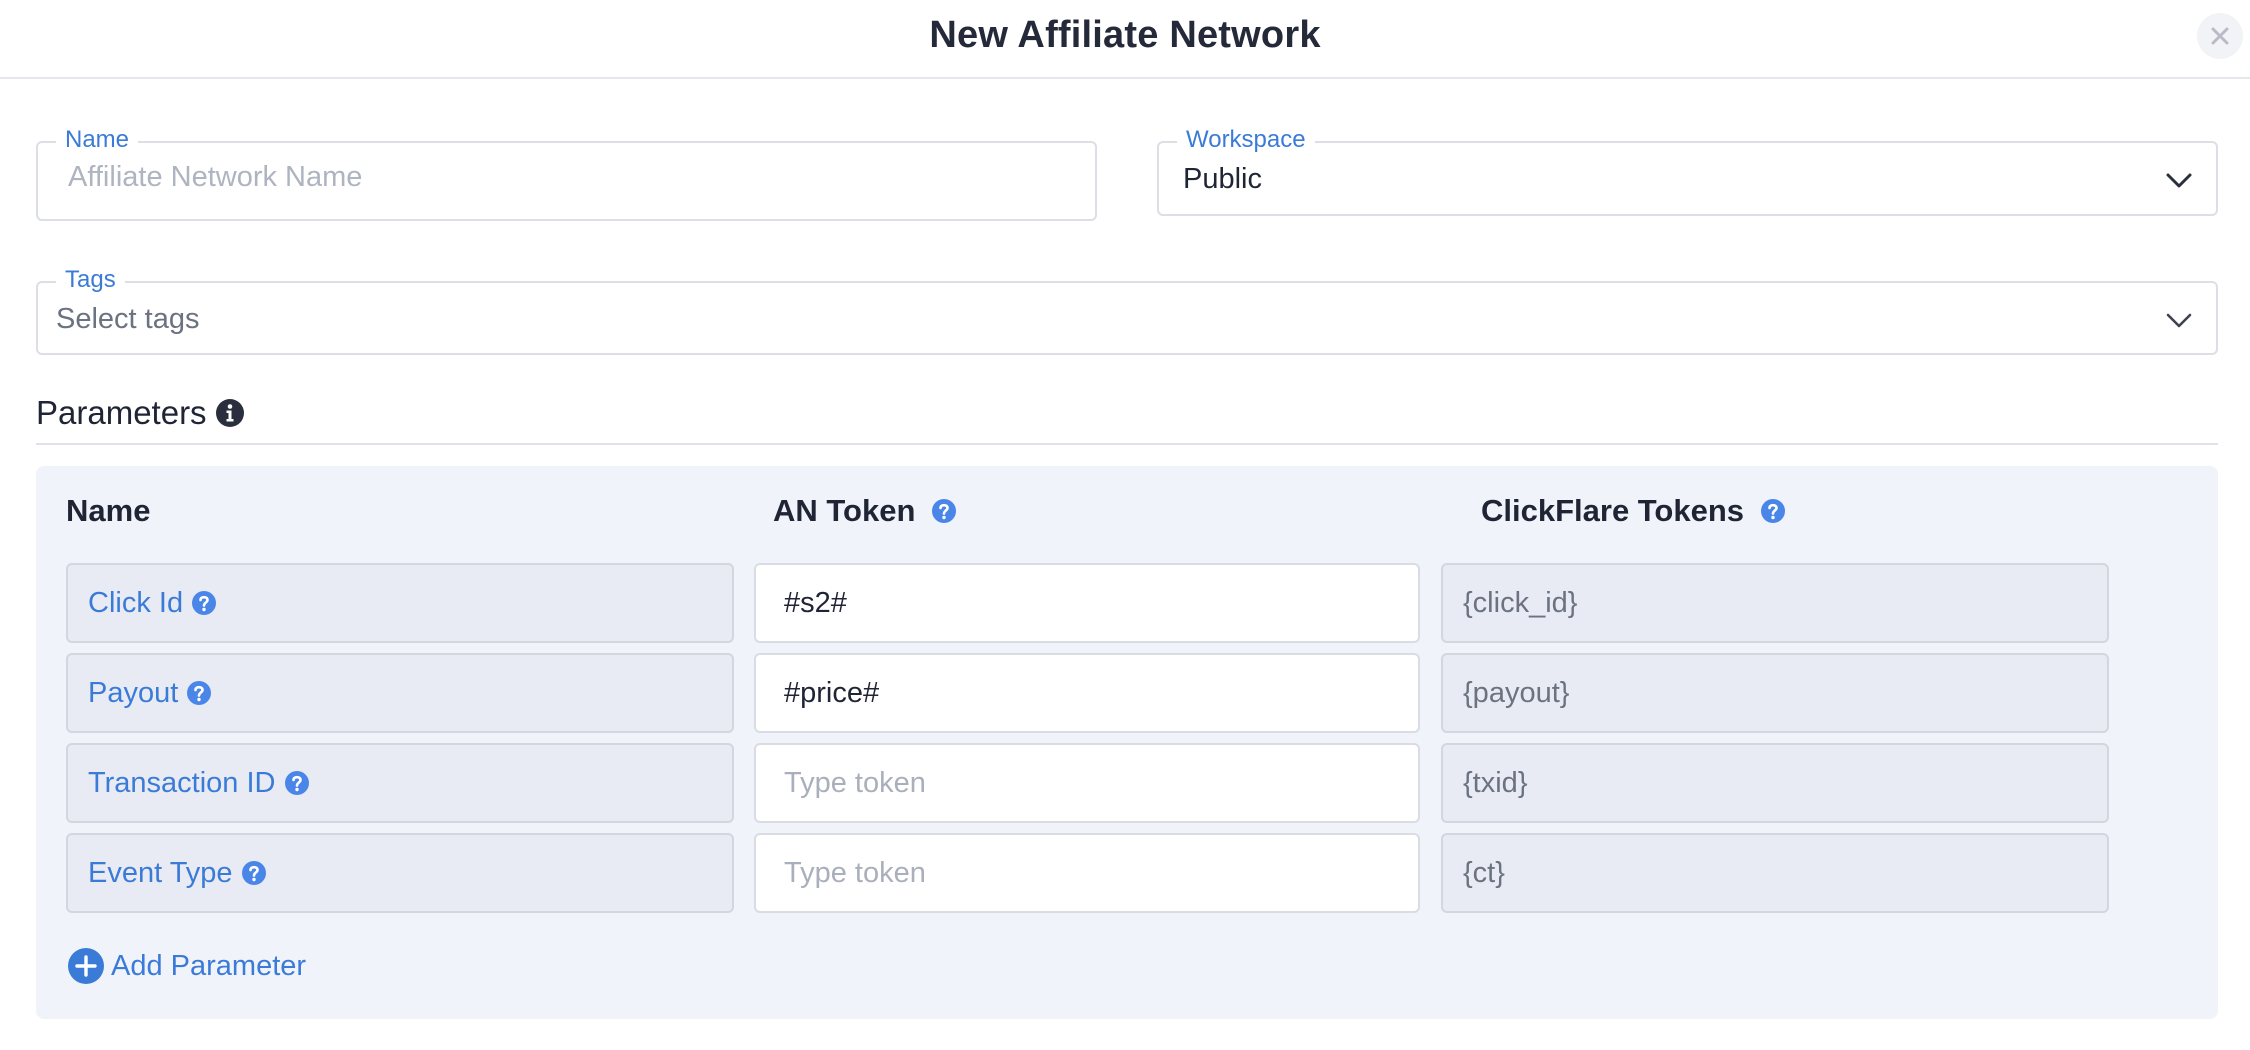 This screenshot has height=1050, width=2250. I want to click on clickflare-token-value: {ct}, so click(1484, 872).